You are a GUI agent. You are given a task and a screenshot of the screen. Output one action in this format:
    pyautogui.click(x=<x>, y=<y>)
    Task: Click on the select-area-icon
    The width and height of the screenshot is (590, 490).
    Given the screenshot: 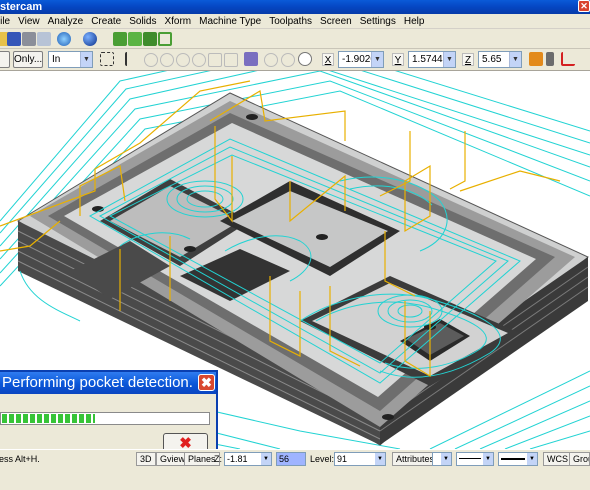 What is the action you would take?
    pyautogui.click(x=167, y=60)
    